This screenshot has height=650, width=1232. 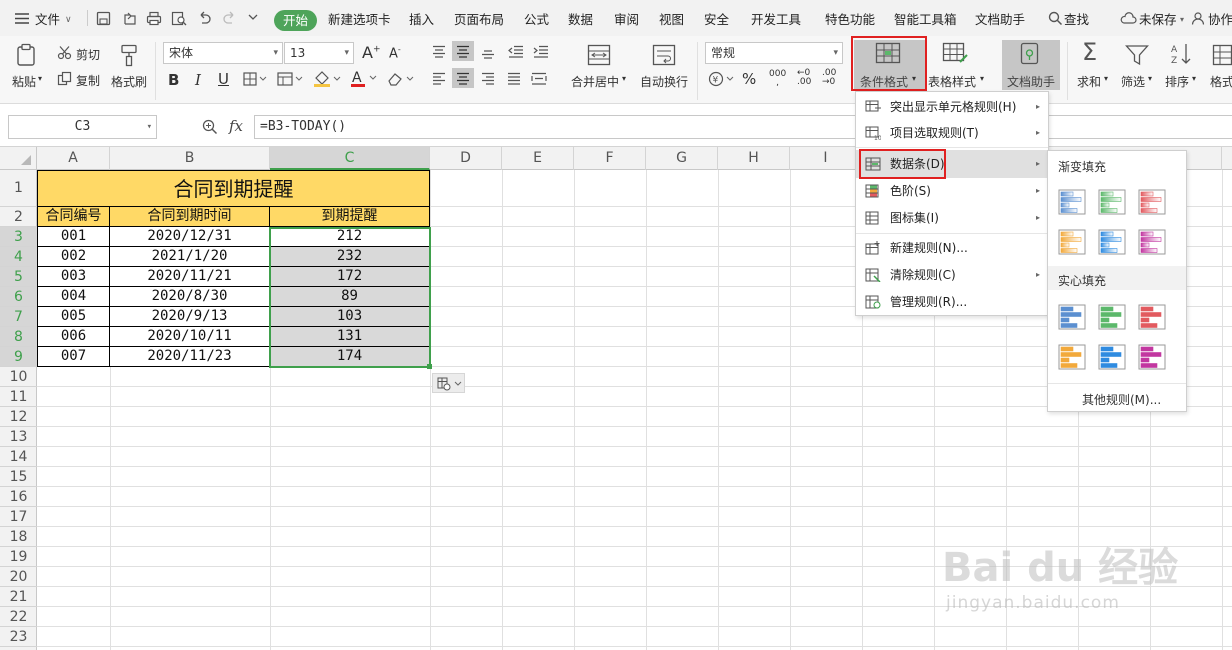 I want to click on tab-security: 安全, so click(x=716, y=18).